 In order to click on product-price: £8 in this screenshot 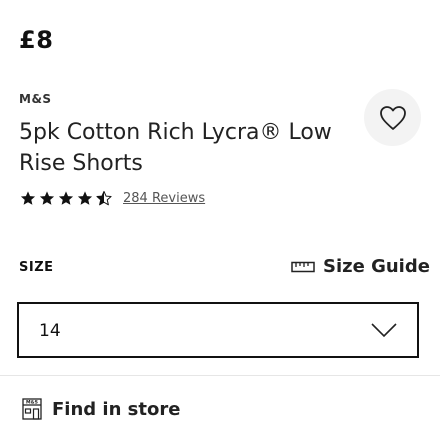, I will do `click(36, 40)`.